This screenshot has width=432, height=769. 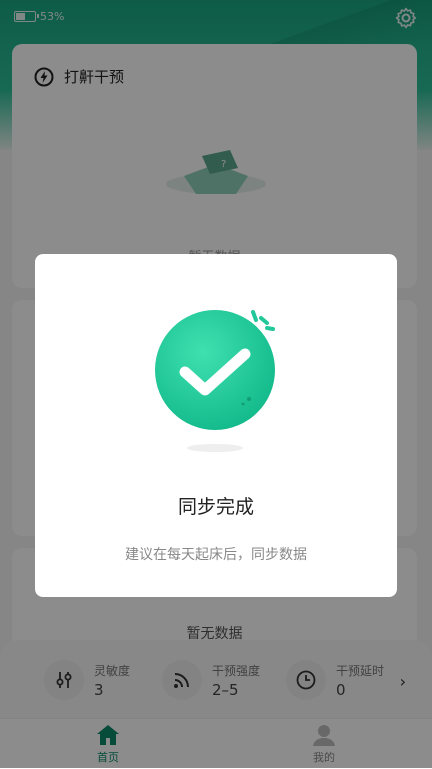 I want to click on dialog-subtitle: 建议在每天起床后，同步数据, so click(x=216, y=555).